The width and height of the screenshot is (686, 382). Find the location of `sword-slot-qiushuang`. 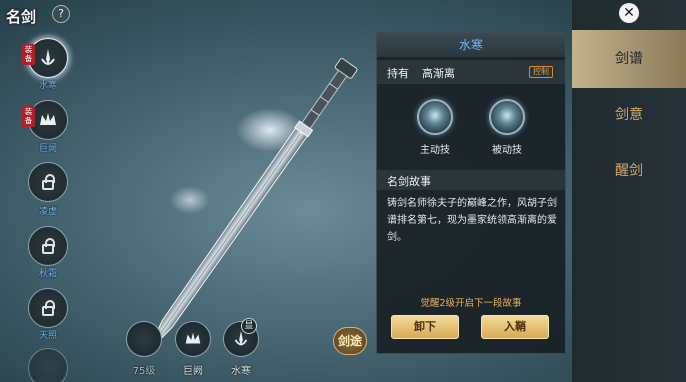

sword-slot-qiushuang is located at coordinates (48, 246).